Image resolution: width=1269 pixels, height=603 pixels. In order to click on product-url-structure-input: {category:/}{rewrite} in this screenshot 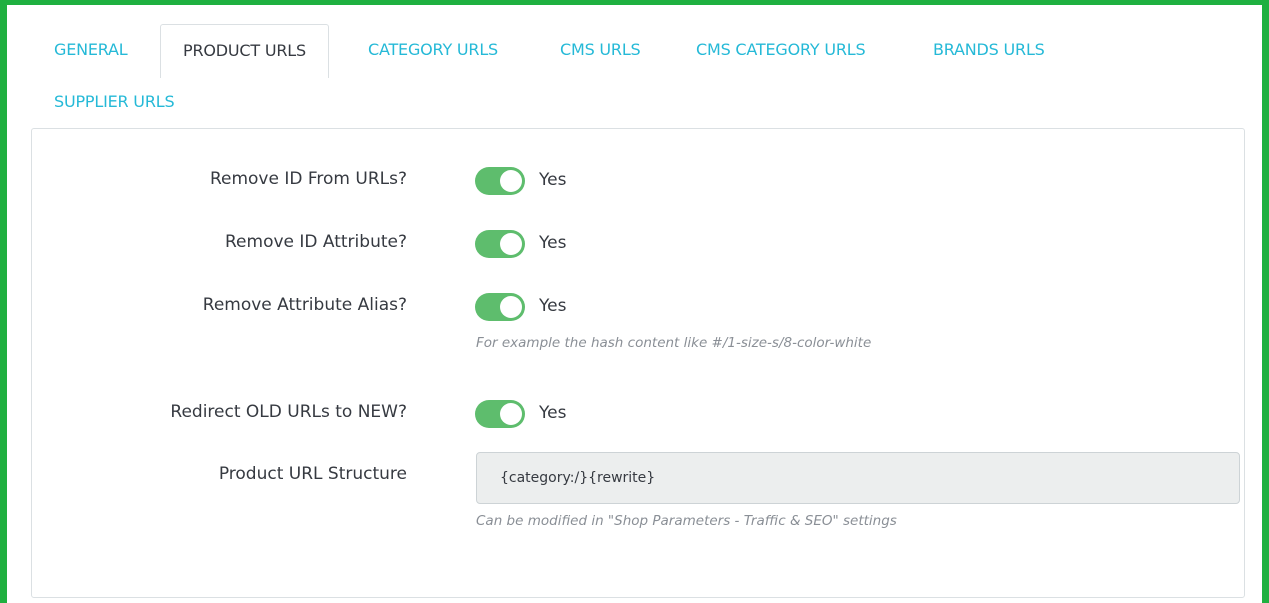, I will do `click(858, 478)`.